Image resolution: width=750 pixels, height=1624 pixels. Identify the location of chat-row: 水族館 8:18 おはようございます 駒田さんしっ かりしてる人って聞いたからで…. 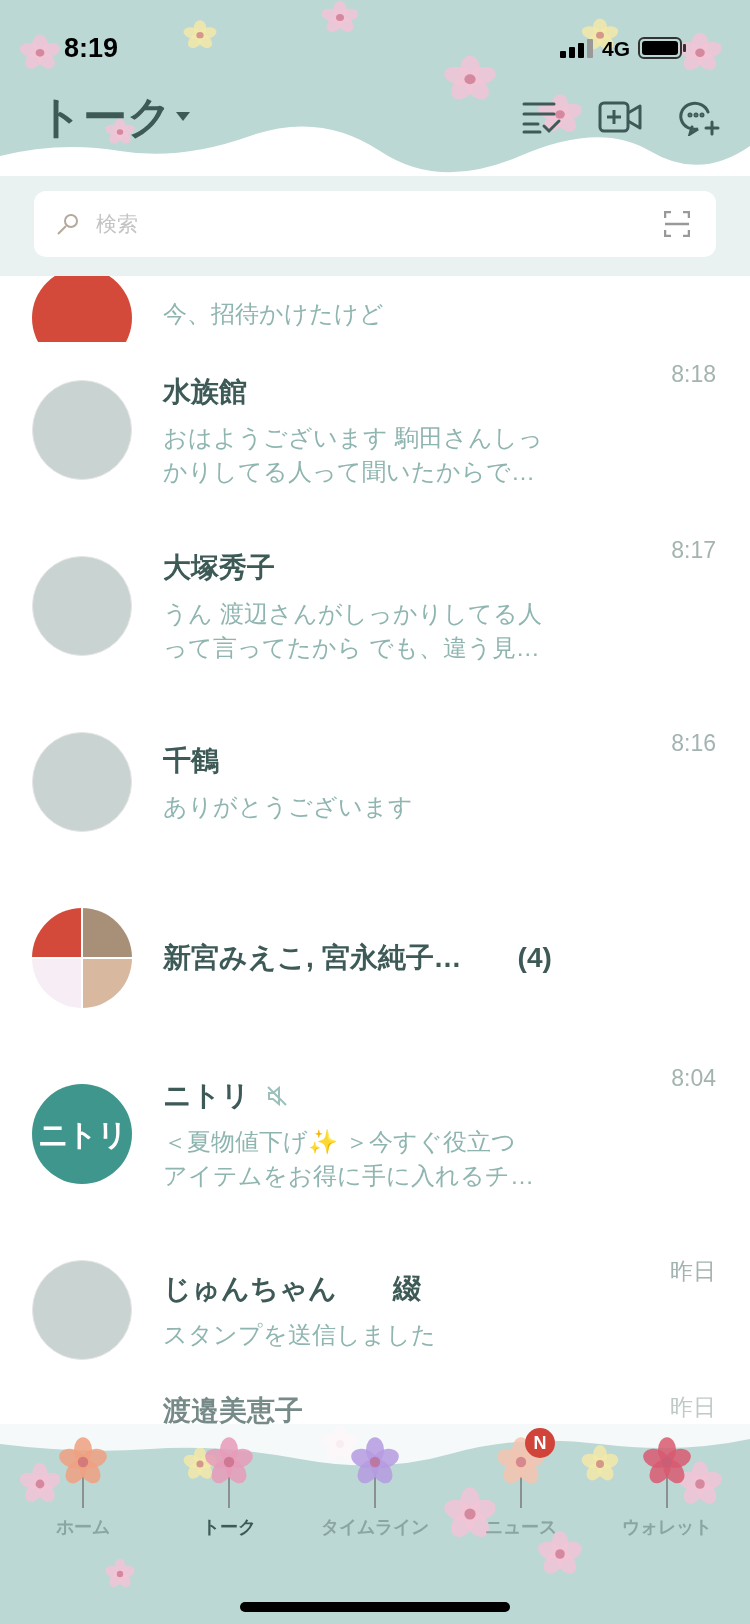
(375, 430).